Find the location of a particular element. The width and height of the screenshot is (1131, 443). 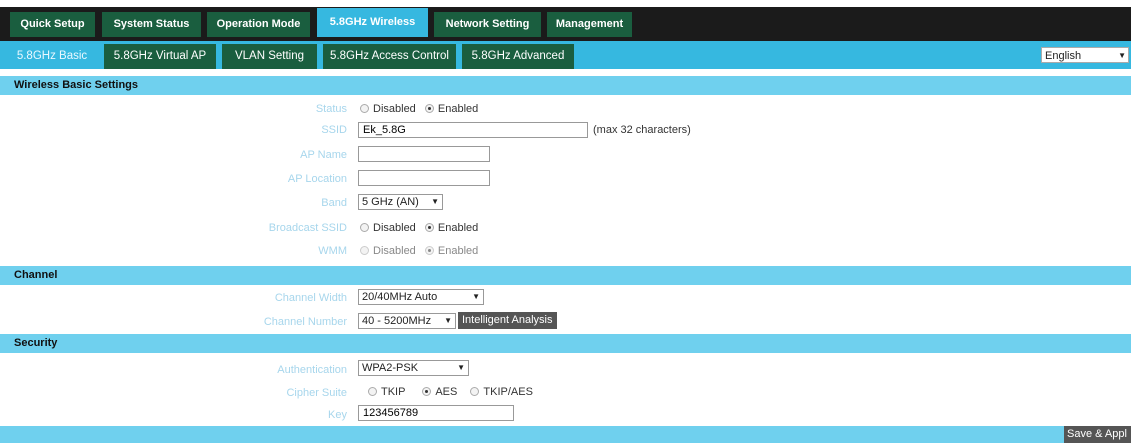

band-select: 5 GHz (AN) ▼ is located at coordinates (400, 202).